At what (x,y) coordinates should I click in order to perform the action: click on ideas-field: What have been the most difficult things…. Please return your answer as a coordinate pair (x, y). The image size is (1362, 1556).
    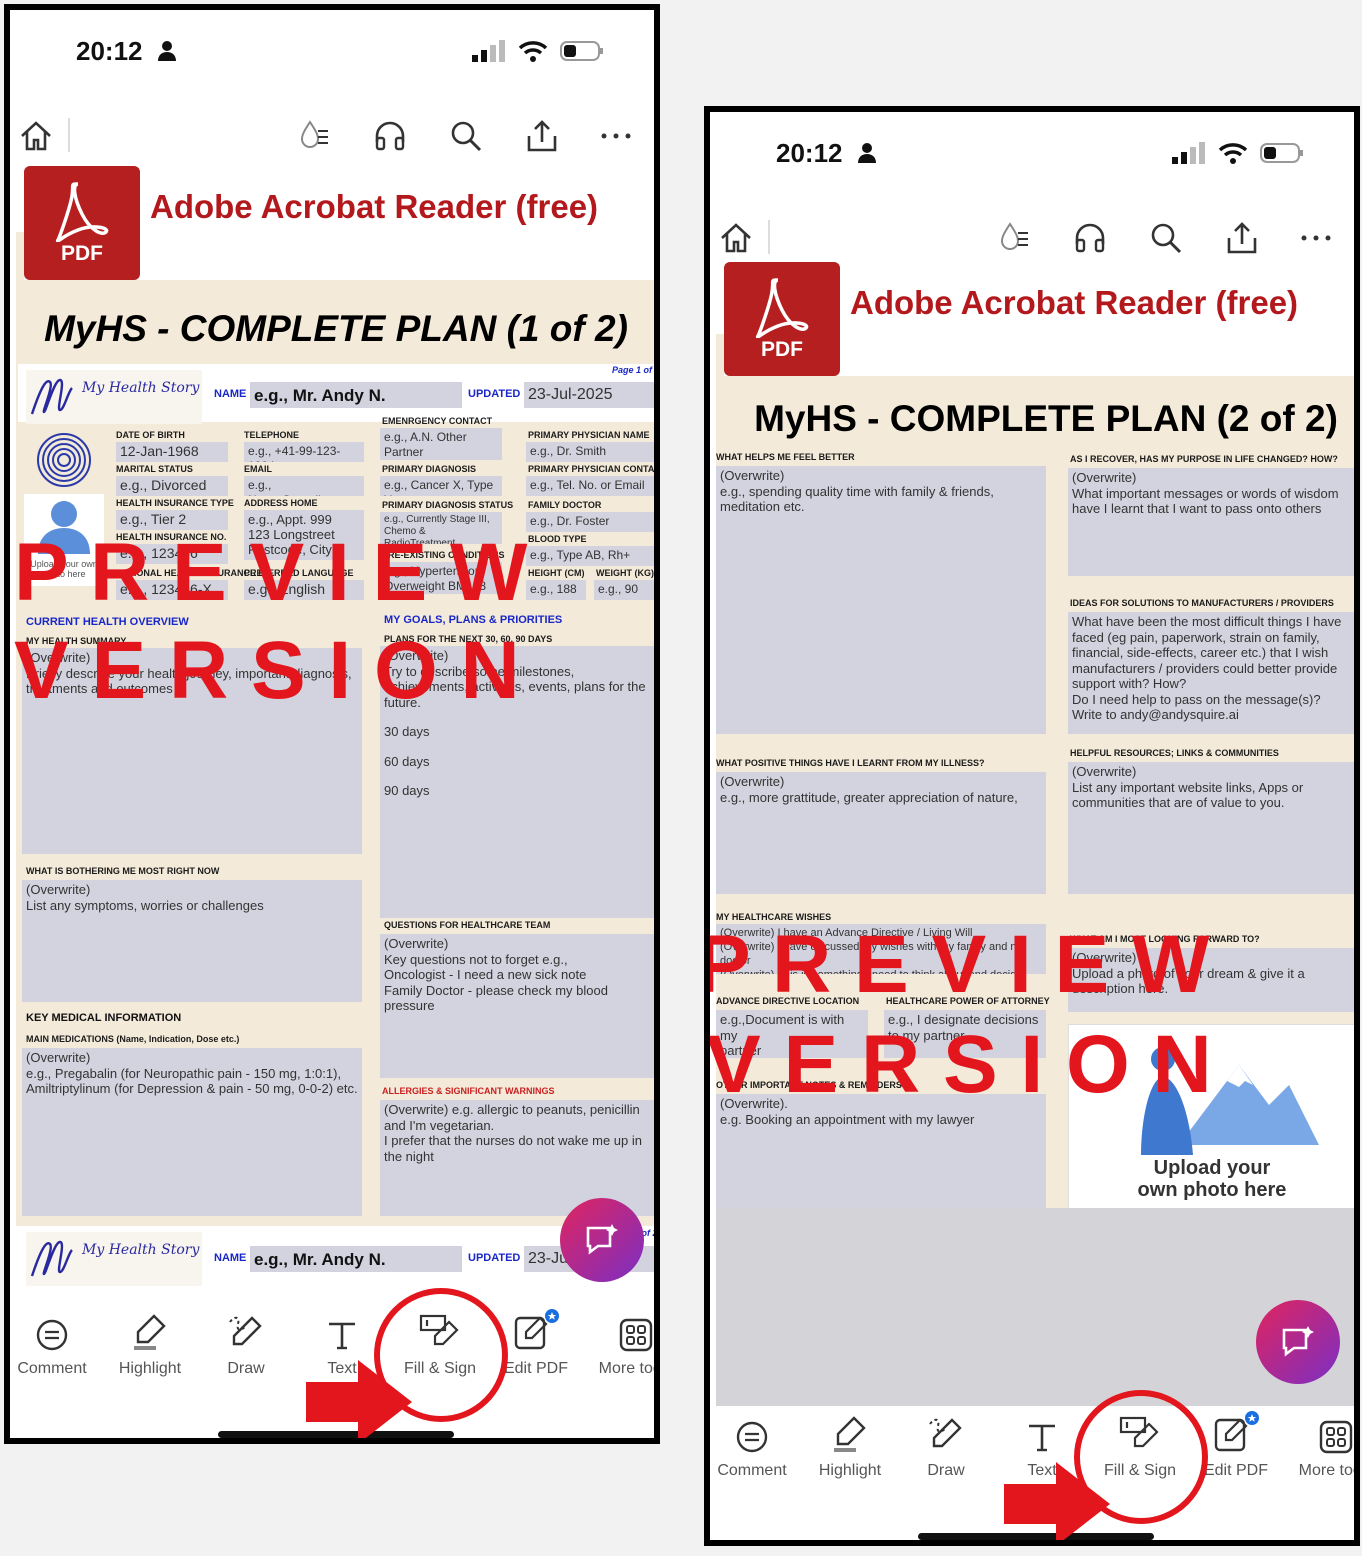
    Looking at the image, I should click on (1211, 673).